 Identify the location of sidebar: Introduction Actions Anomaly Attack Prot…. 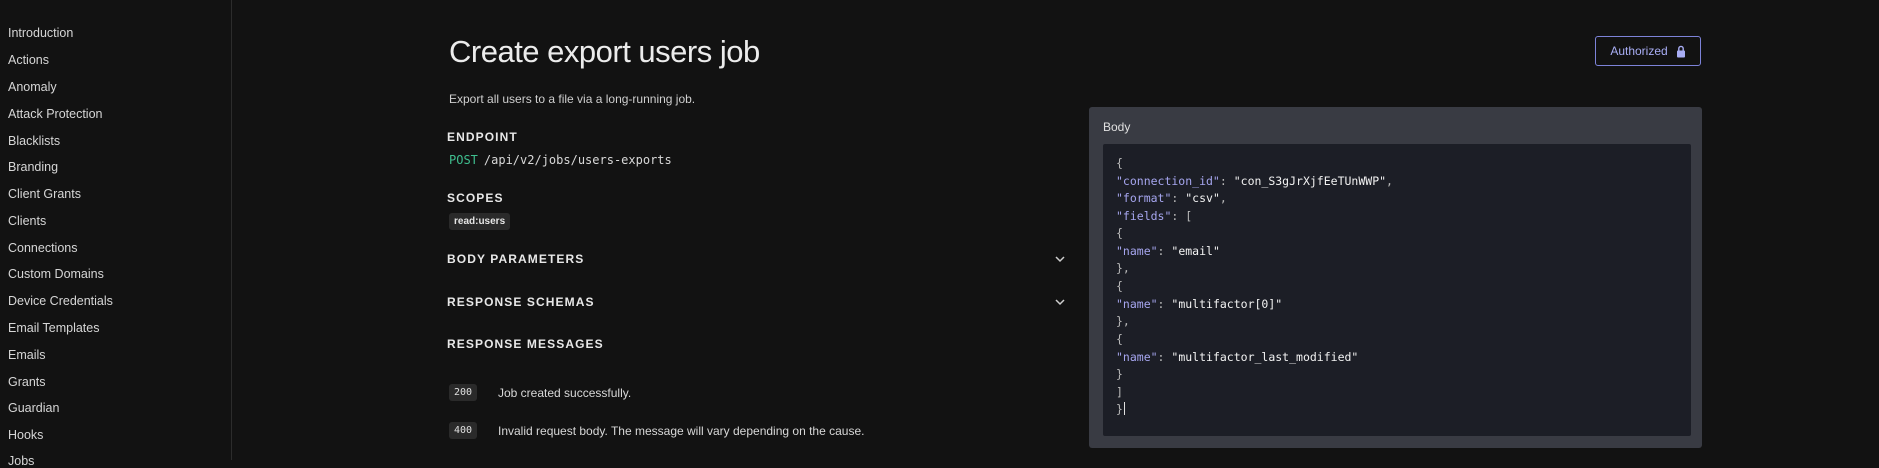
(116, 234).